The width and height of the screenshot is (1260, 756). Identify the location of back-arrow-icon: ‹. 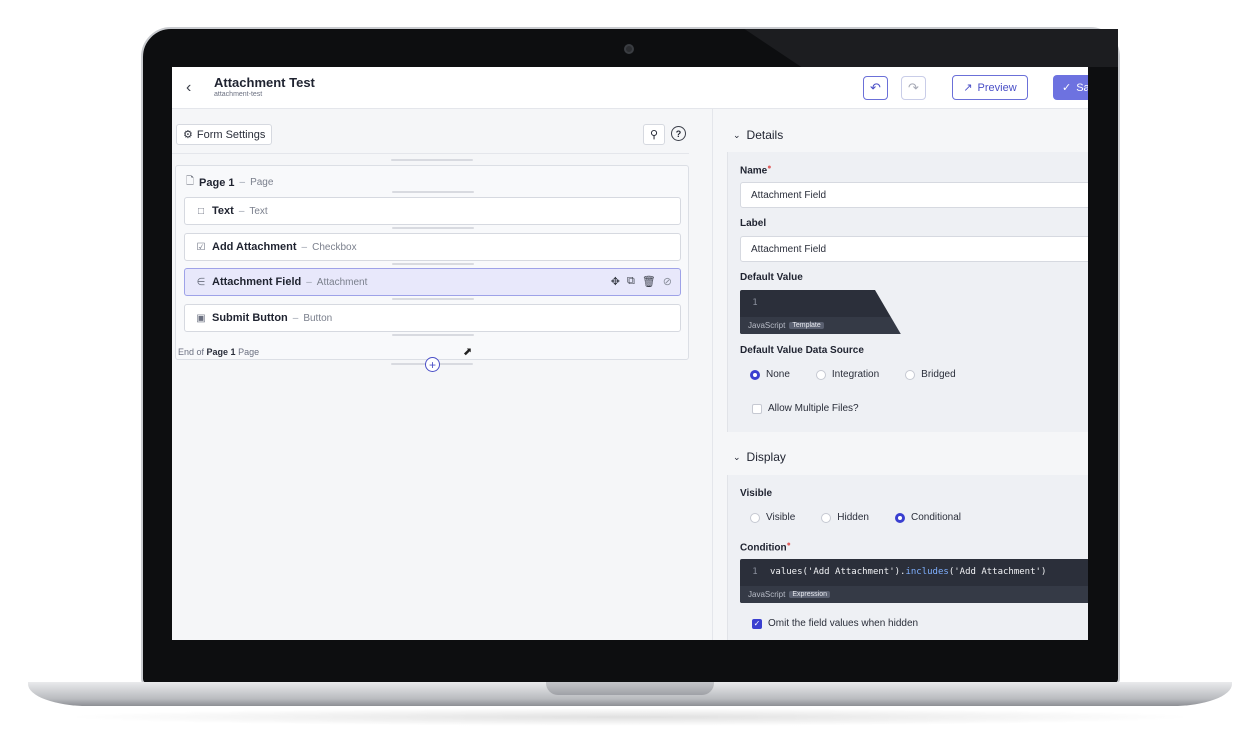
(188, 88).